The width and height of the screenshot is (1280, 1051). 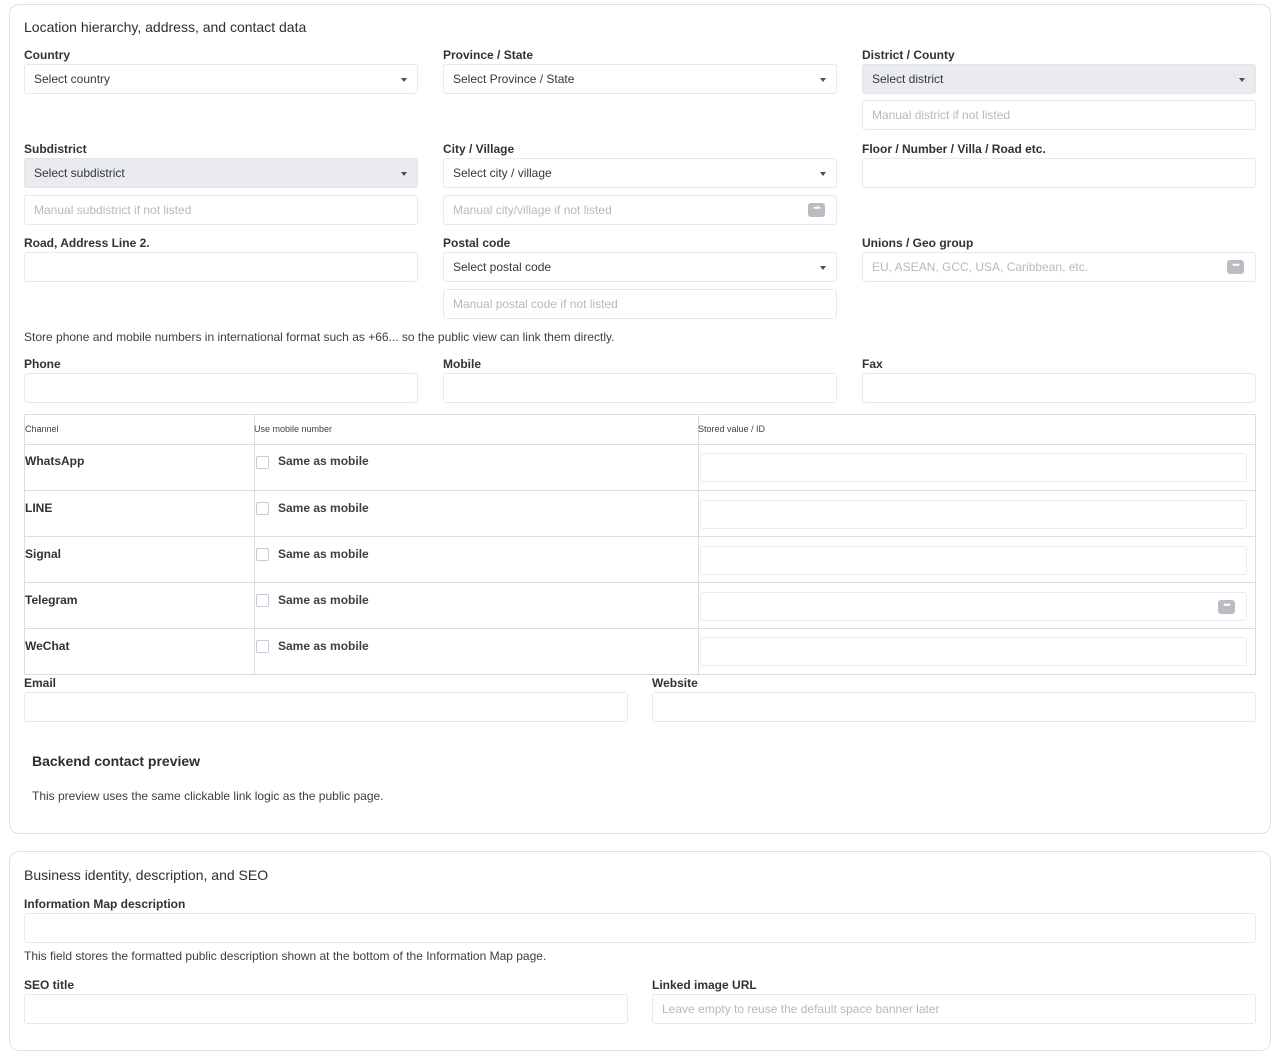 What do you see at coordinates (640, 210) in the screenshot?
I see `city-manual-input: Manual city/village if not listed •••` at bounding box center [640, 210].